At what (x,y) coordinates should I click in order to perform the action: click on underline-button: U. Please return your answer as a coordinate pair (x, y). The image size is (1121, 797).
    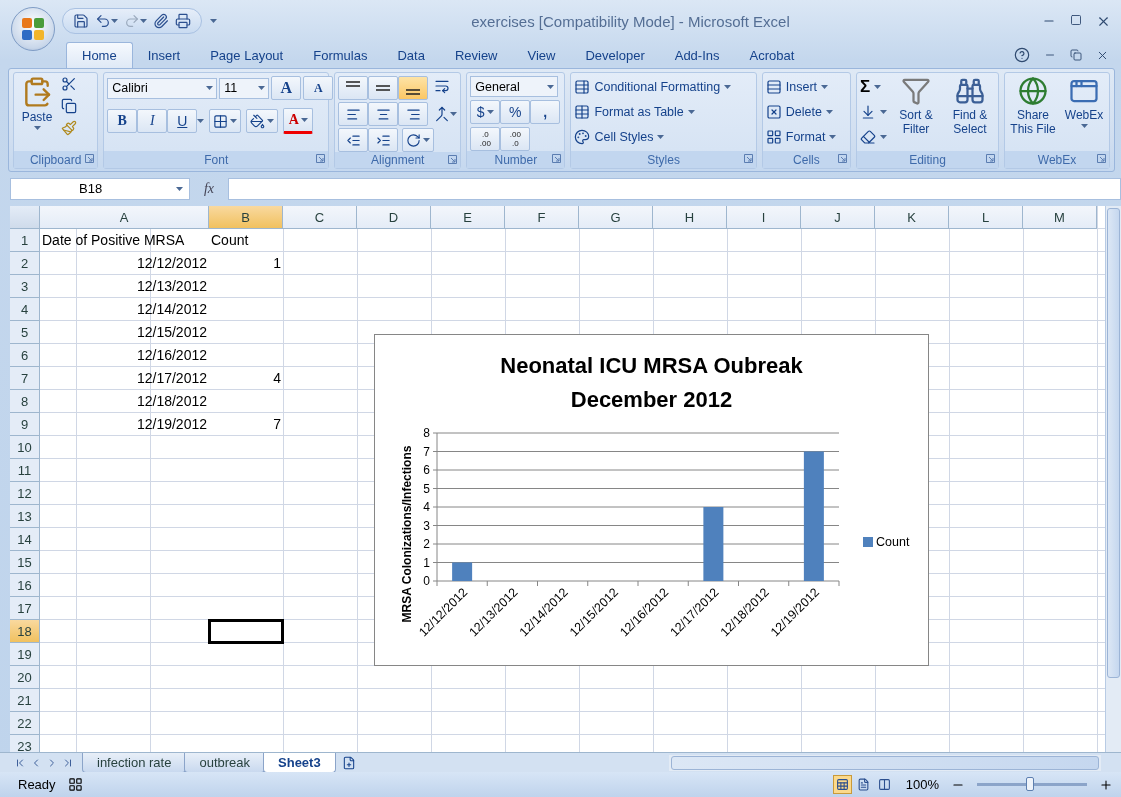
    Looking at the image, I should click on (182, 121).